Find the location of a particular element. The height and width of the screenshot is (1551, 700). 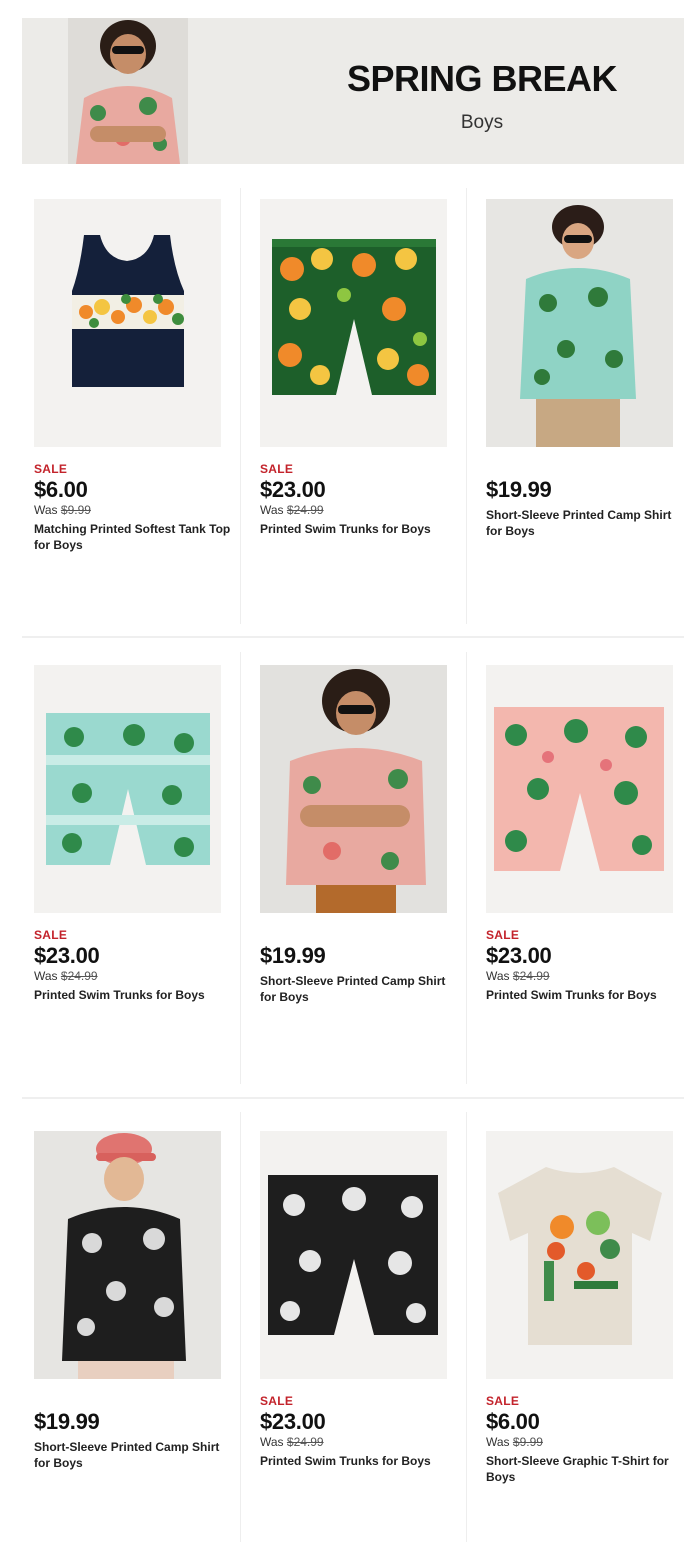

boy-black-leaf-shirt-icon is located at coordinates (127, 1255).